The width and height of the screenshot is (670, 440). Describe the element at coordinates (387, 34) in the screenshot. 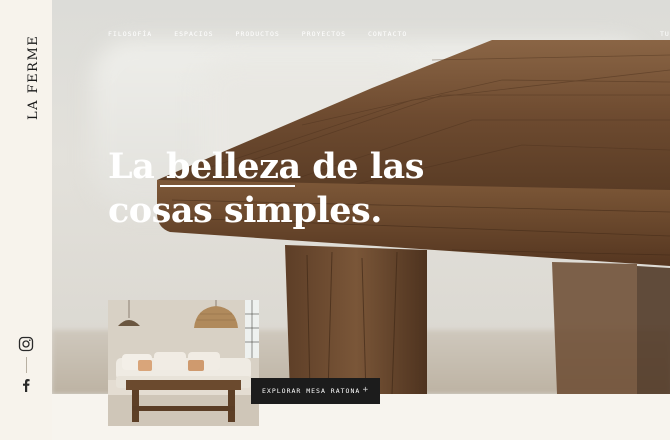

I see `nav-item-contacto: CONTACTO` at that location.